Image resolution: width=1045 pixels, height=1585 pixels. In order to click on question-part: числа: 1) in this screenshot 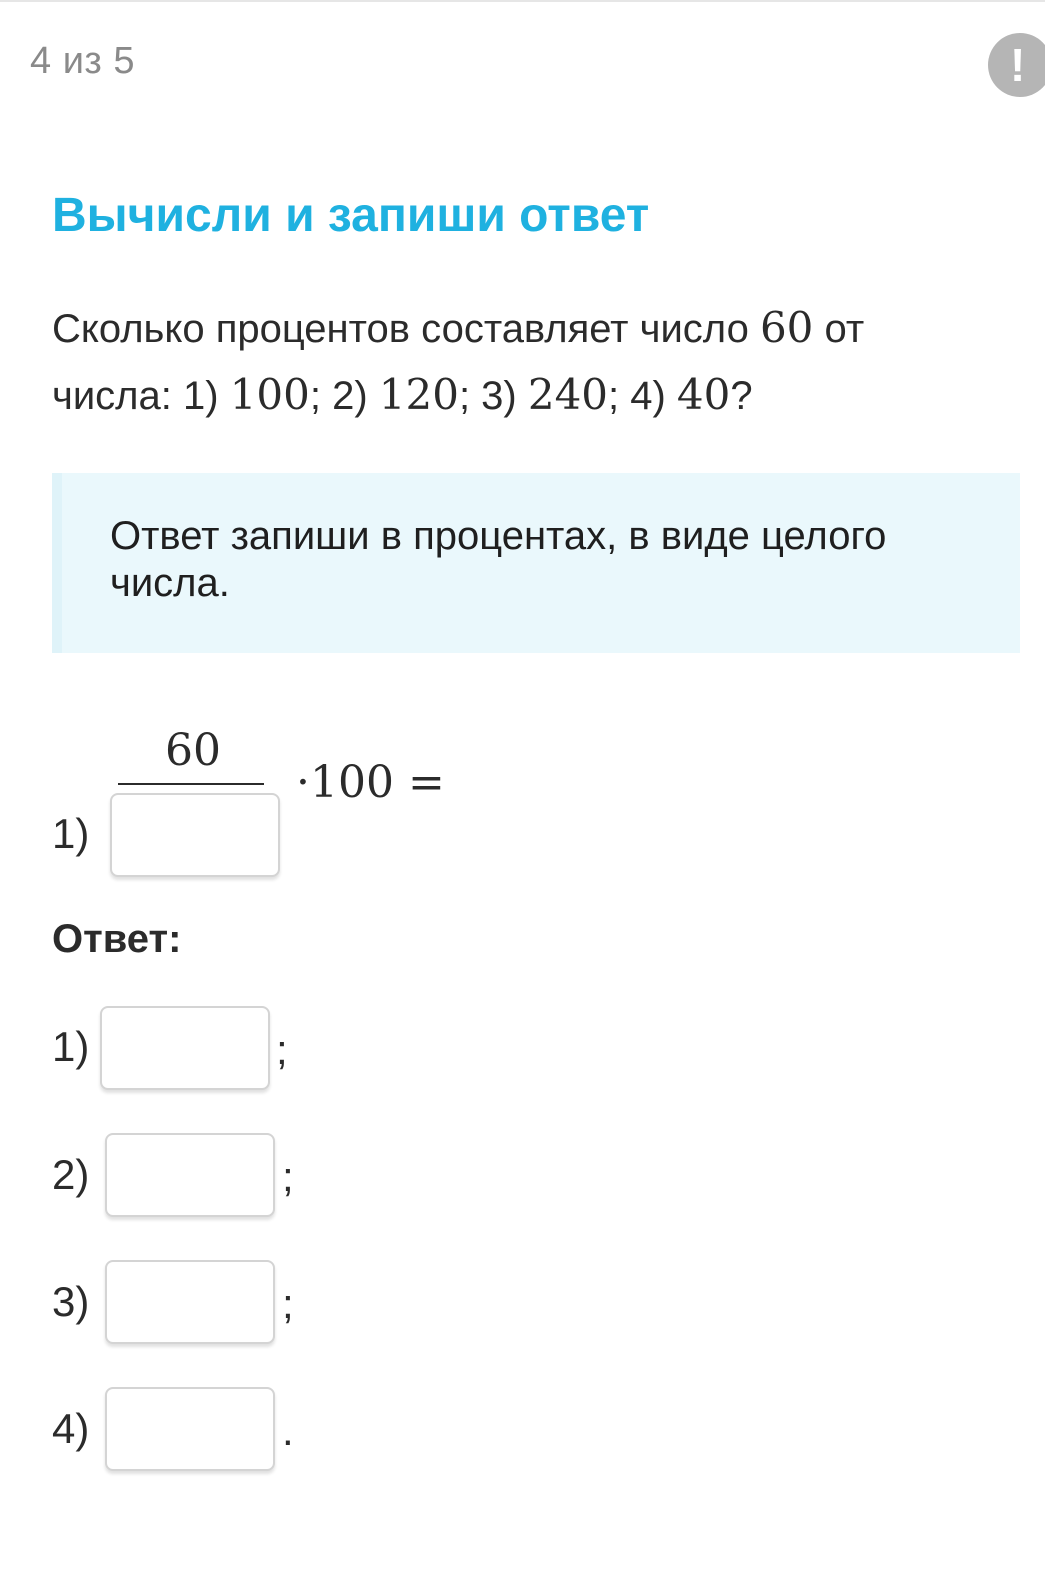, I will do `click(141, 396)`.